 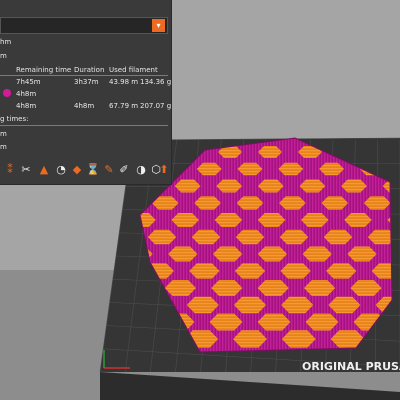 What do you see at coordinates (158, 25) in the screenshot?
I see `chevron-down-icon: ▾` at bounding box center [158, 25].